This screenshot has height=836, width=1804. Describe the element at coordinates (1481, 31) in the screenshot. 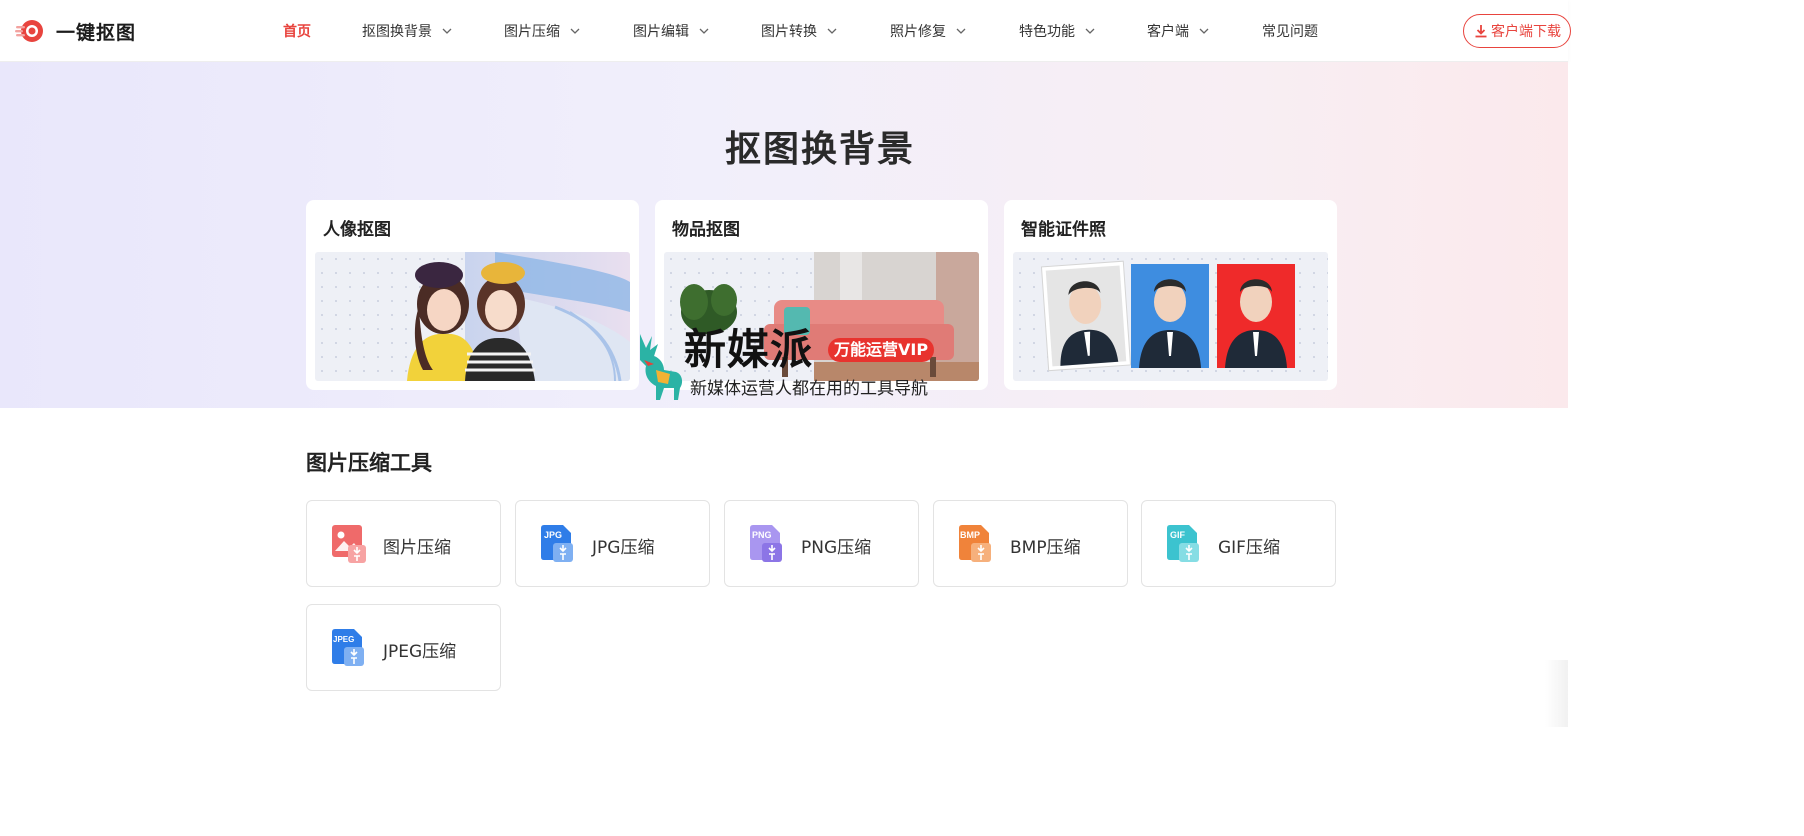

I see `download-icon` at that location.